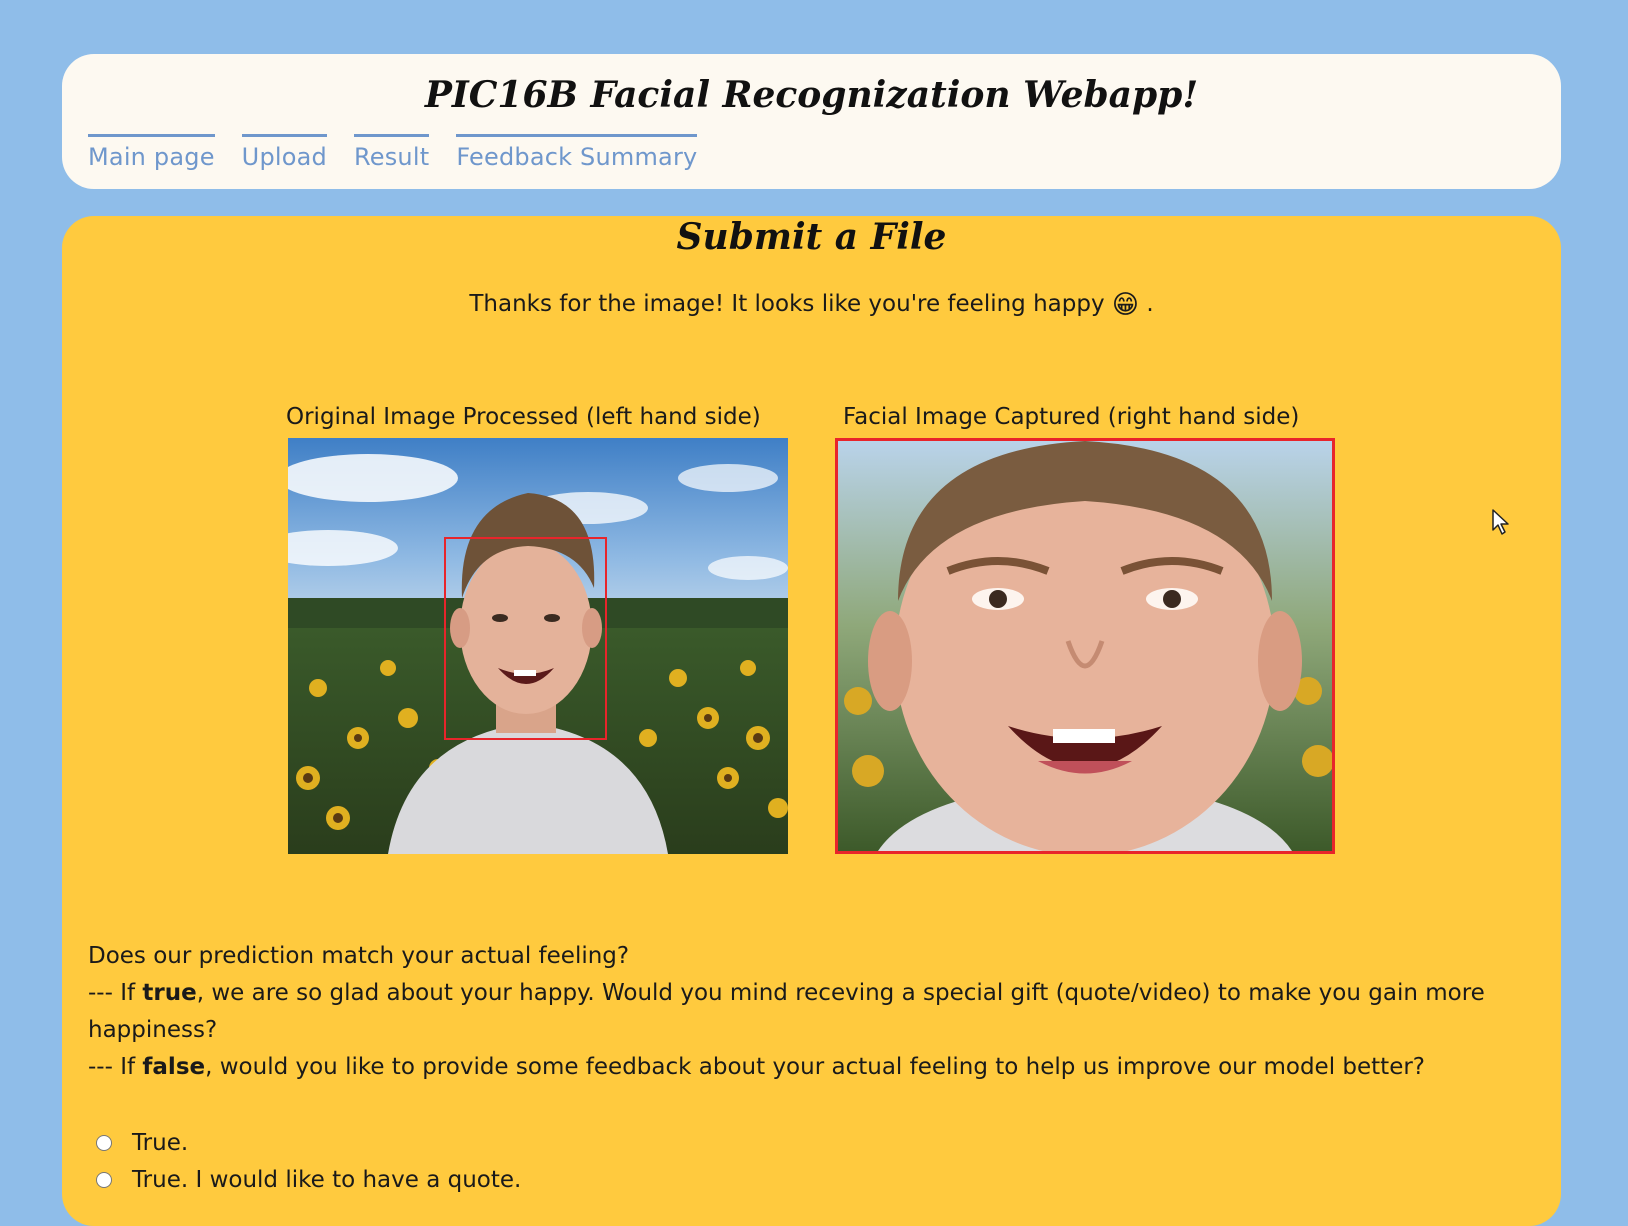 The width and height of the screenshot is (1628, 1226). I want to click on app-title: PIC16B Facial Recognization Webapp!, so click(811, 95).